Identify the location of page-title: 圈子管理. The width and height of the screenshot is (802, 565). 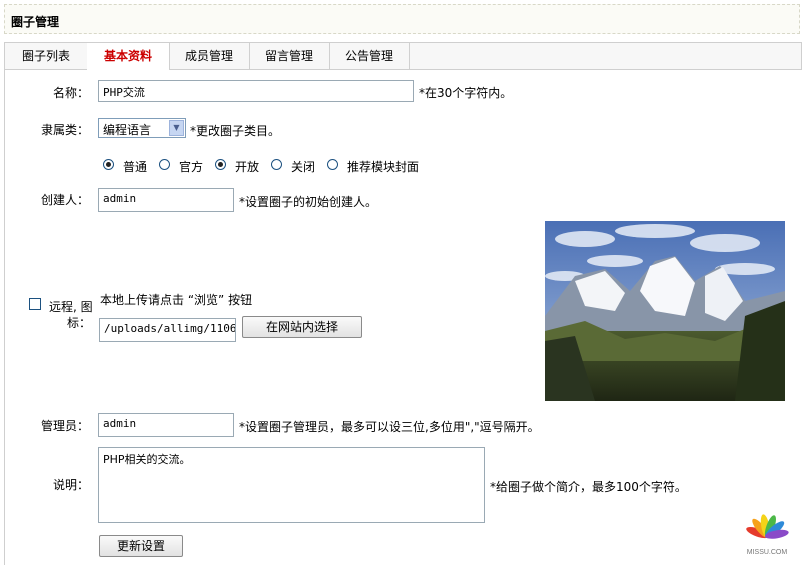
(35, 22).